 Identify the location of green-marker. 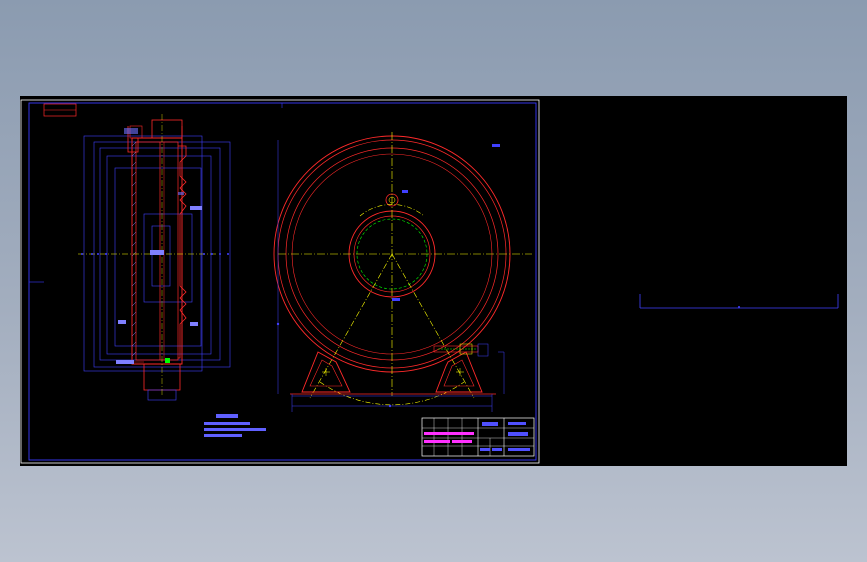
(167, 360).